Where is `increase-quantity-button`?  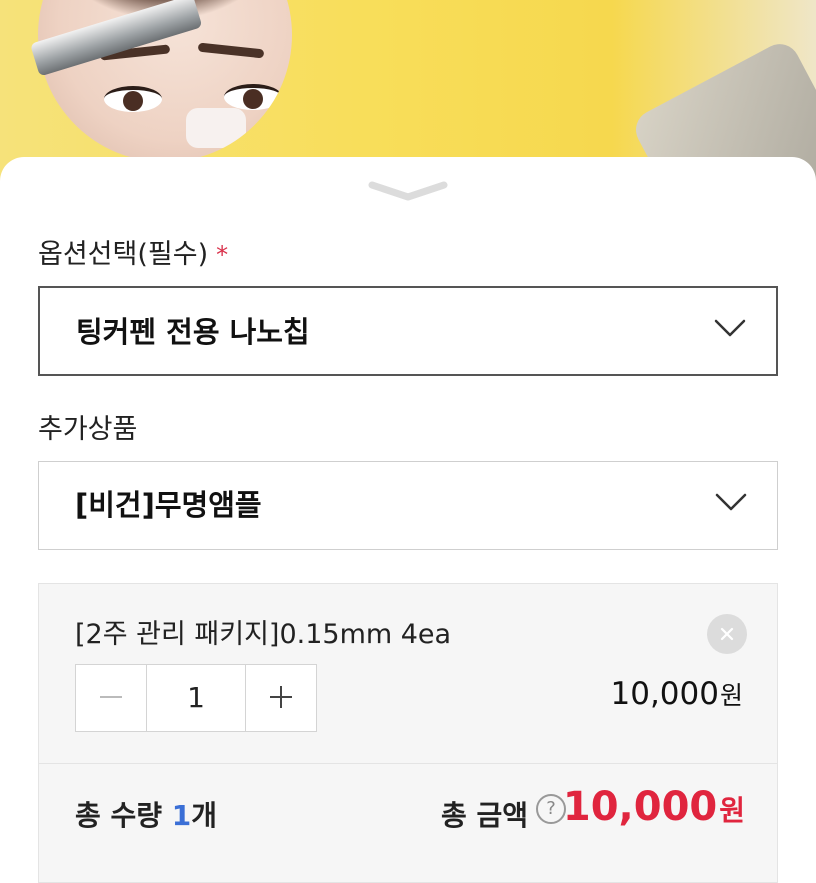
increase-quantity-button is located at coordinates (281, 698).